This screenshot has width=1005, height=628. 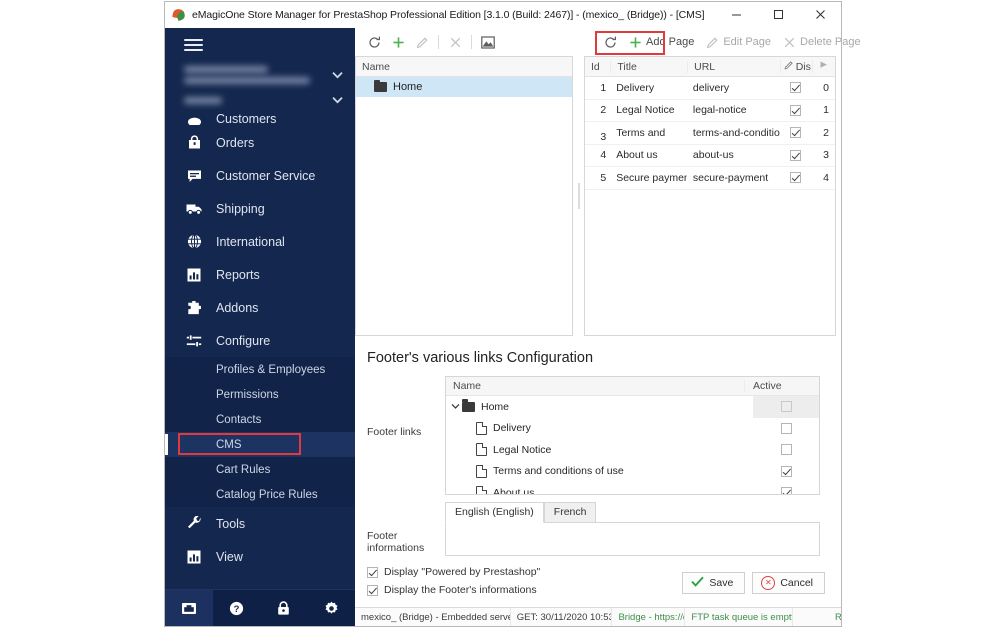 What do you see at coordinates (260, 119) in the screenshot?
I see `sidebar-item-customers: Customers` at bounding box center [260, 119].